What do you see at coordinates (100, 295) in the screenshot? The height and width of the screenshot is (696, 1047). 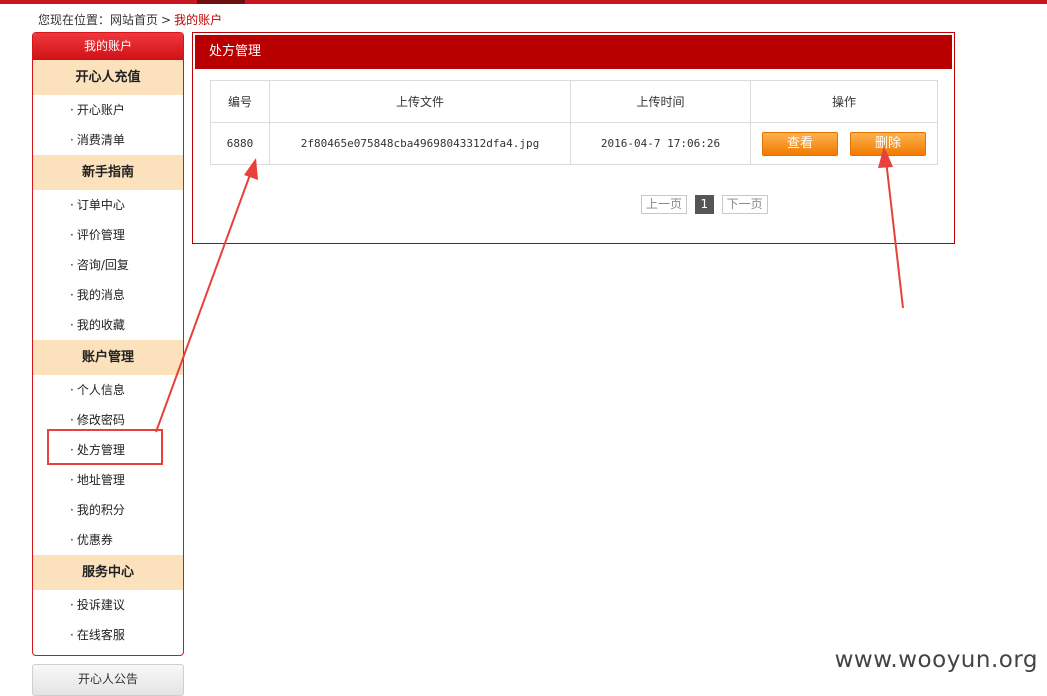 I see `sidebar-item-label: 我的消息` at bounding box center [100, 295].